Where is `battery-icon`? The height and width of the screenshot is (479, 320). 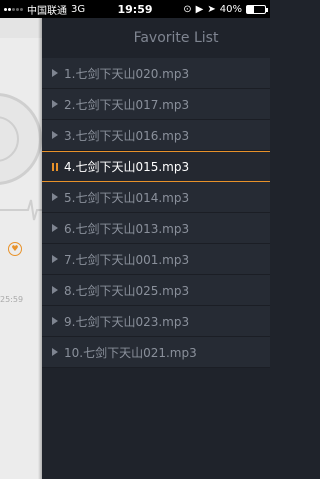 battery-icon is located at coordinates (257, 9).